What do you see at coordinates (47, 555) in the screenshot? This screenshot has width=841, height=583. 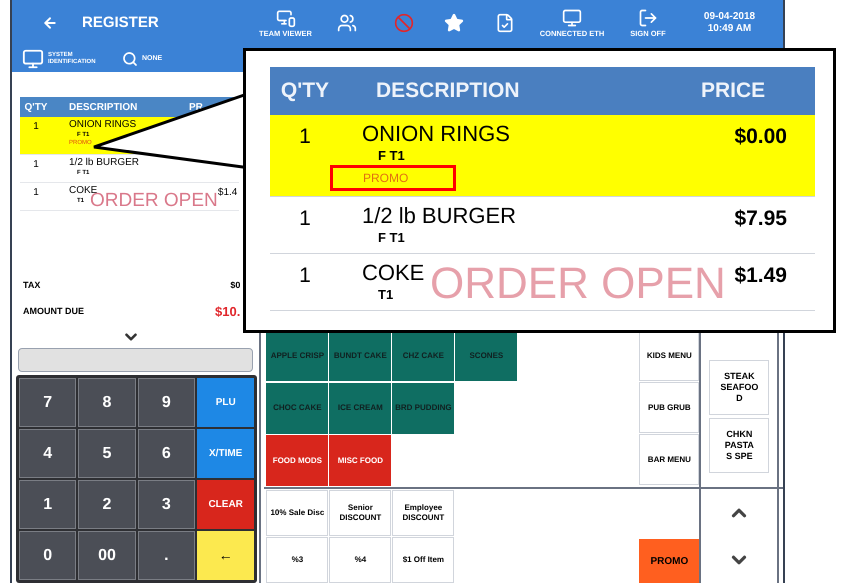 I see `keypad-key: 0` at bounding box center [47, 555].